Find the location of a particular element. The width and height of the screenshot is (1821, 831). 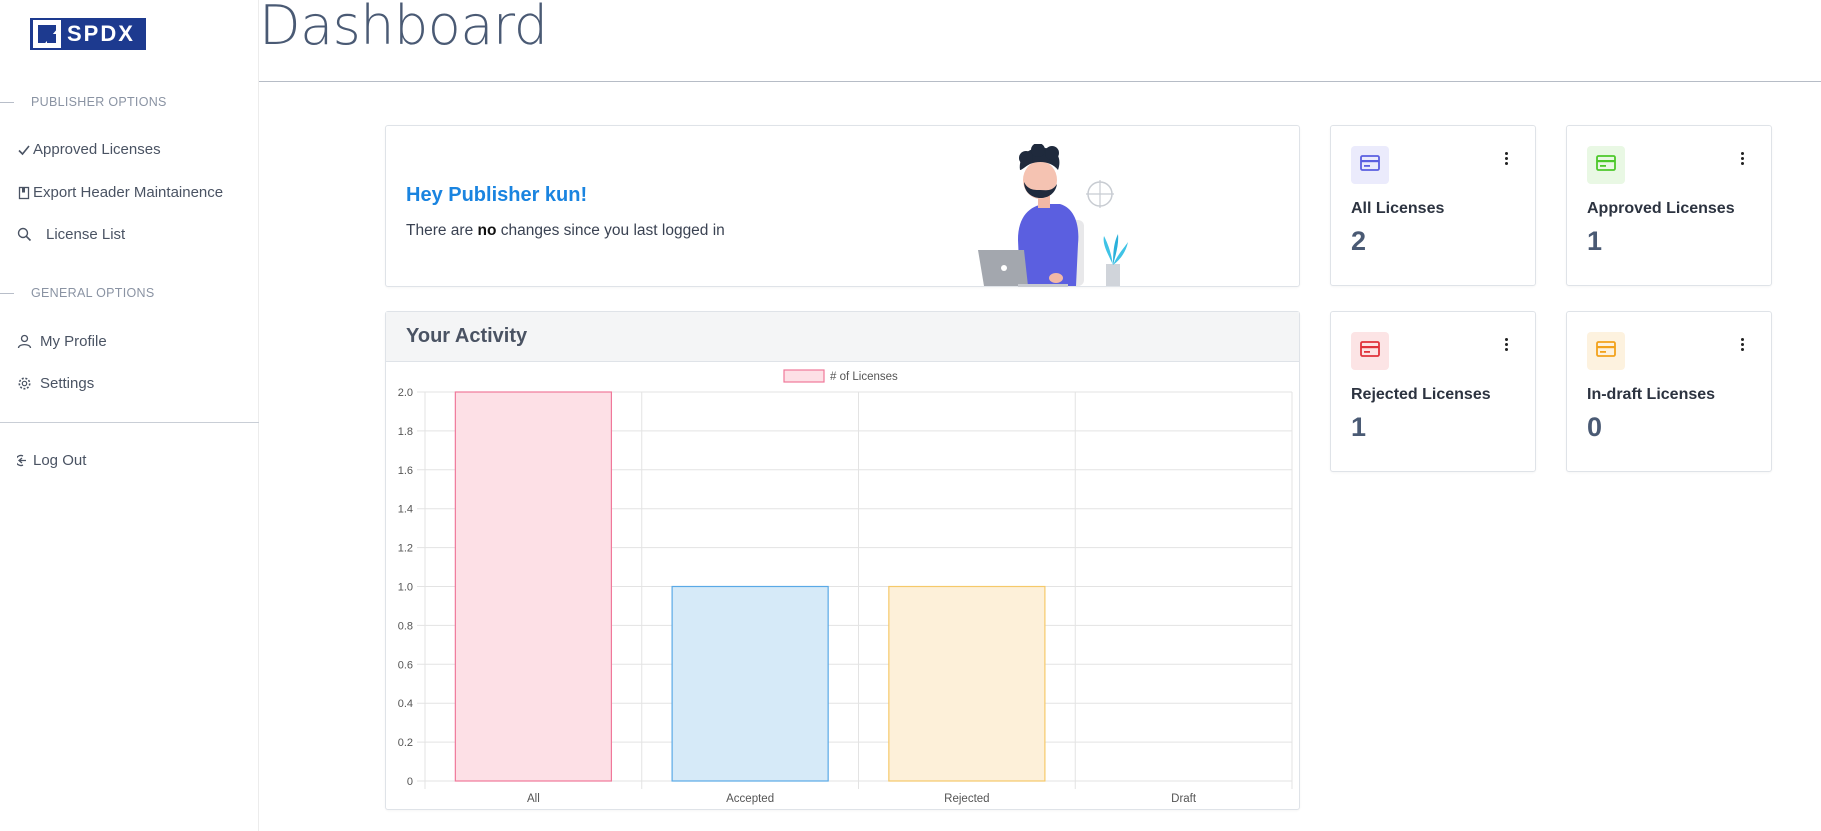

sidebar-item-approved-licenses: Approved Licenses is located at coordinates (88, 149).